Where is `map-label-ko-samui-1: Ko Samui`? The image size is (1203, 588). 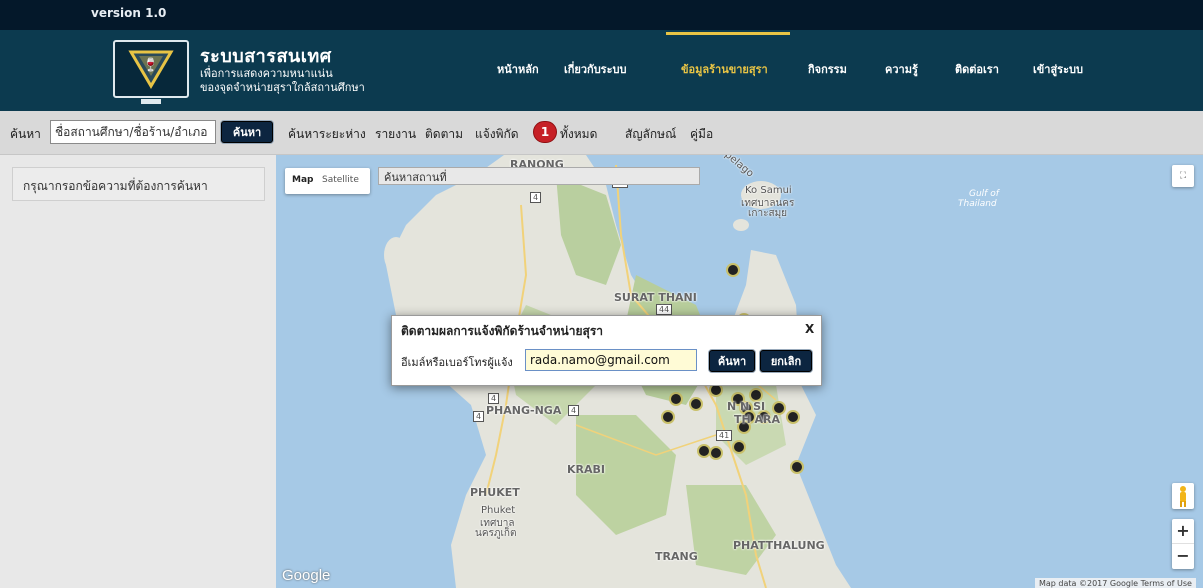 map-label-ko-samui-1: Ko Samui is located at coordinates (768, 190).